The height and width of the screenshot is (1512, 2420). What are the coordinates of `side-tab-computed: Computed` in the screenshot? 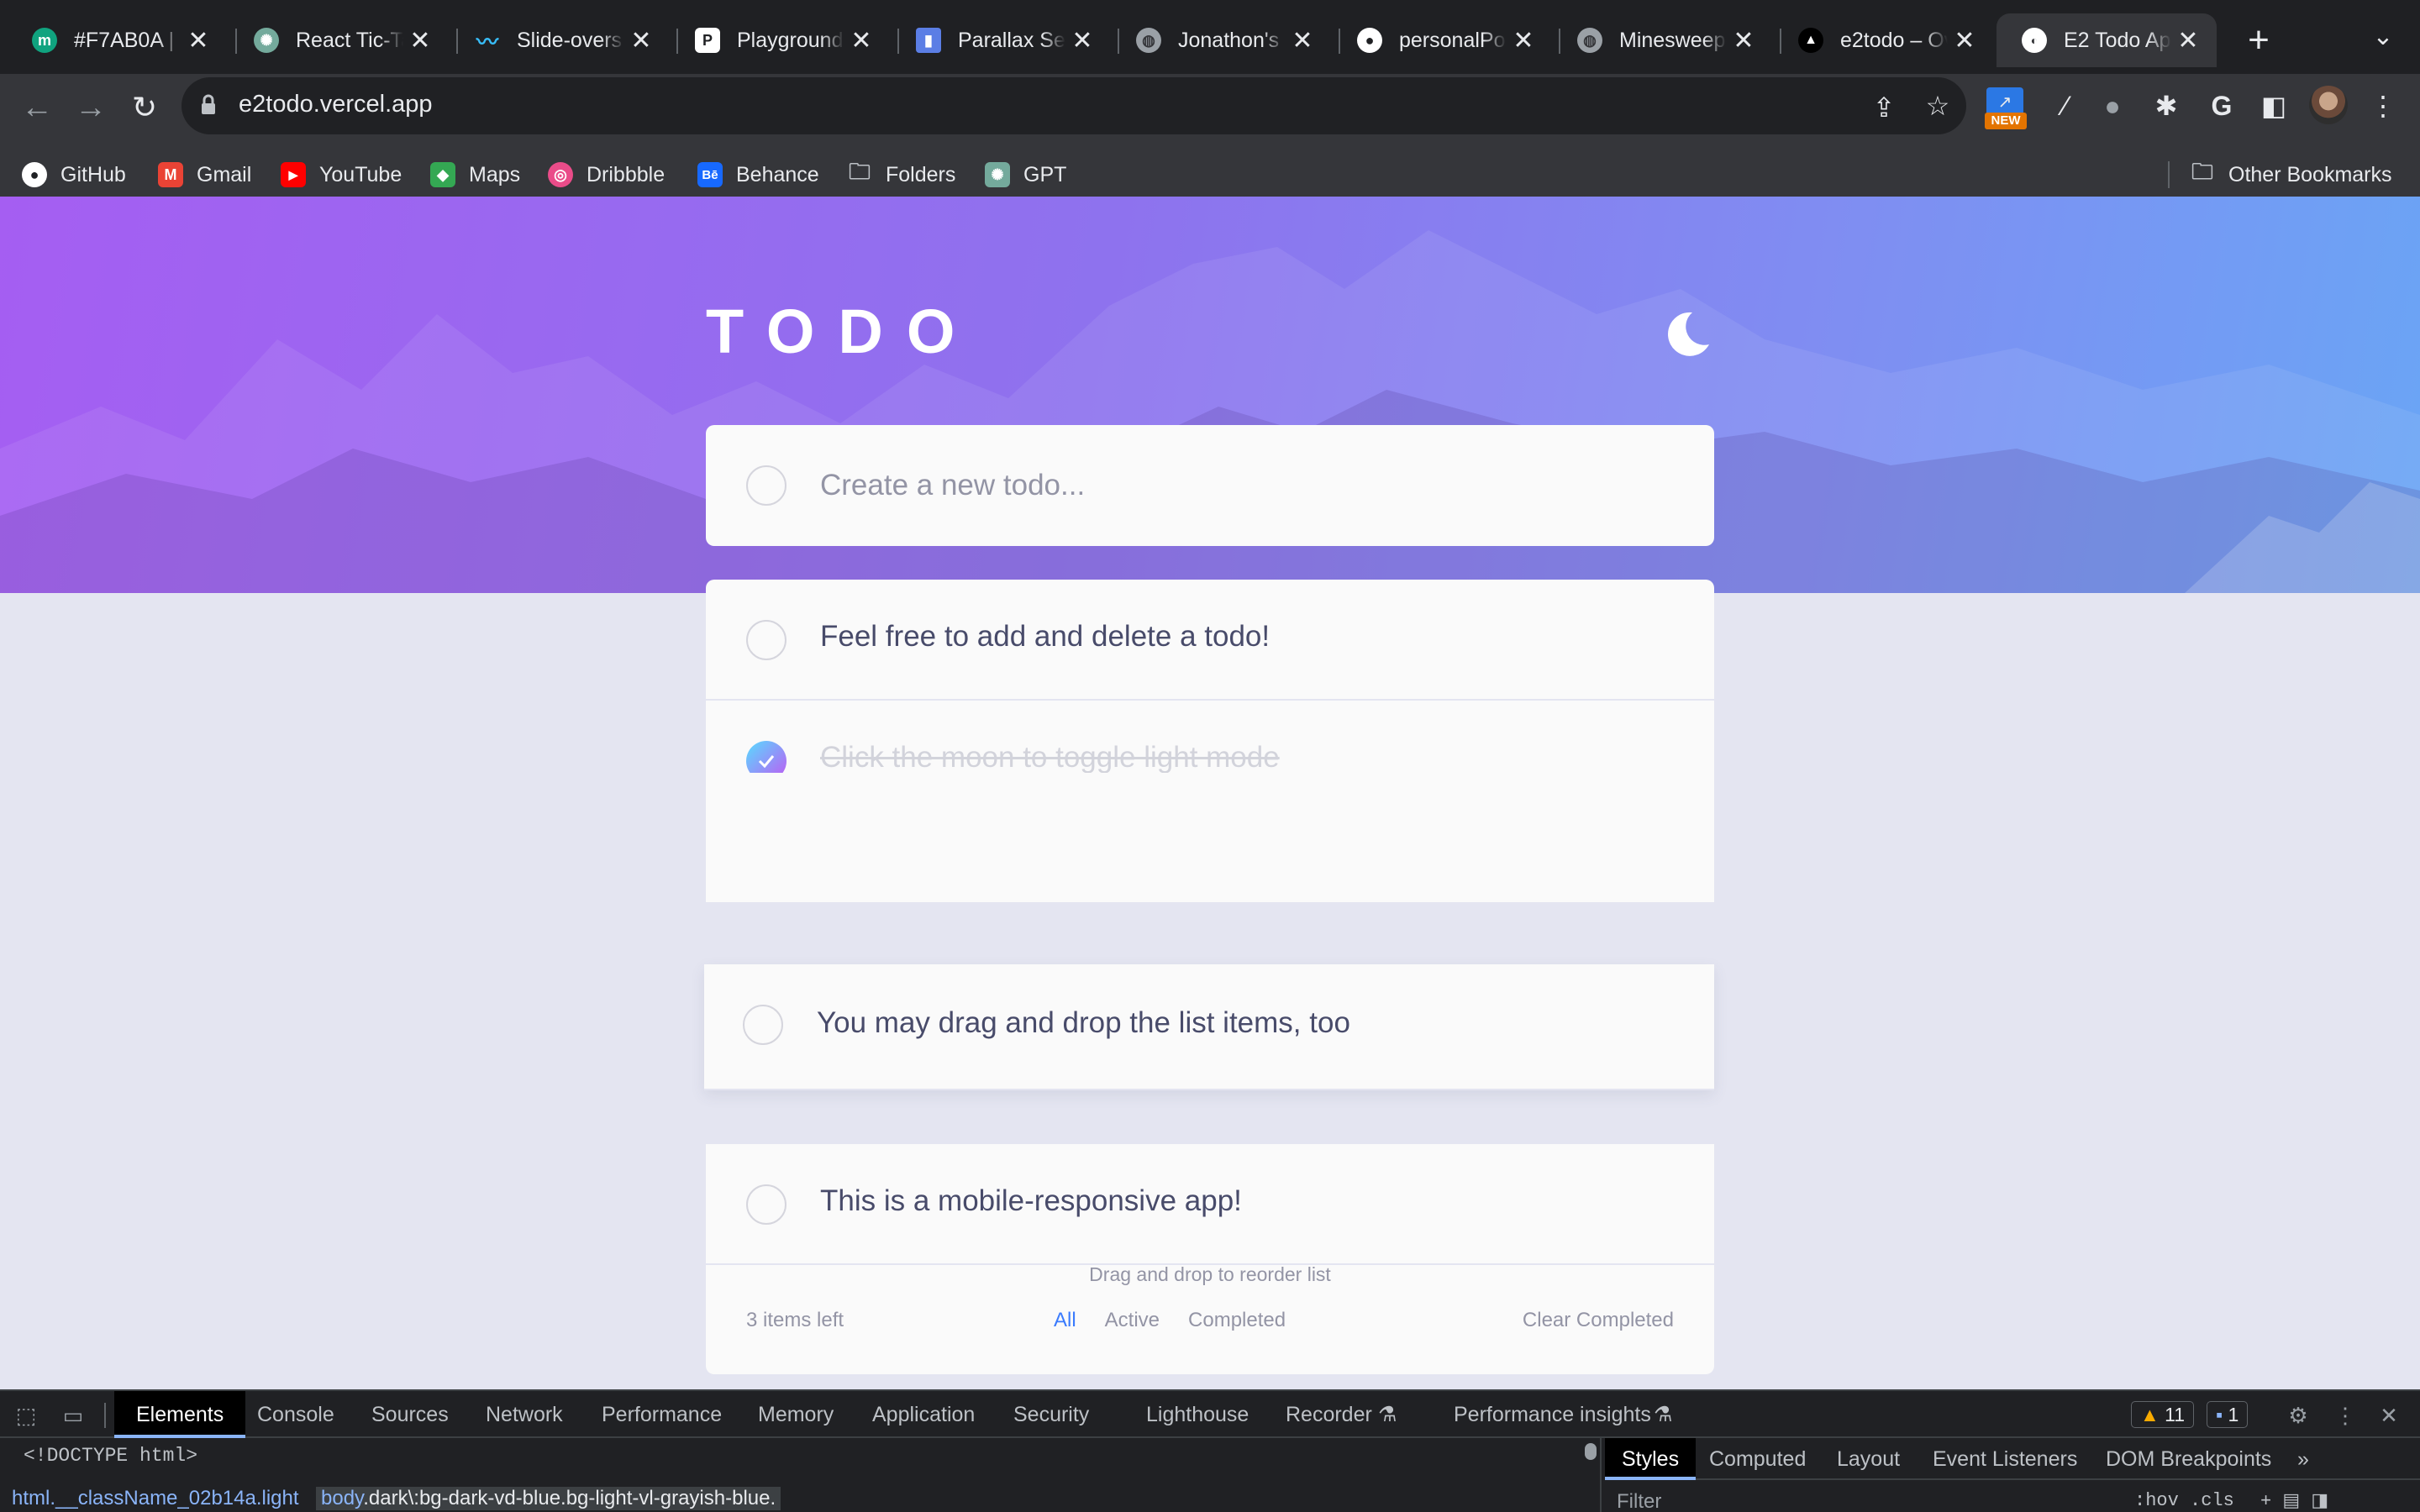 It's located at (1757, 1459).